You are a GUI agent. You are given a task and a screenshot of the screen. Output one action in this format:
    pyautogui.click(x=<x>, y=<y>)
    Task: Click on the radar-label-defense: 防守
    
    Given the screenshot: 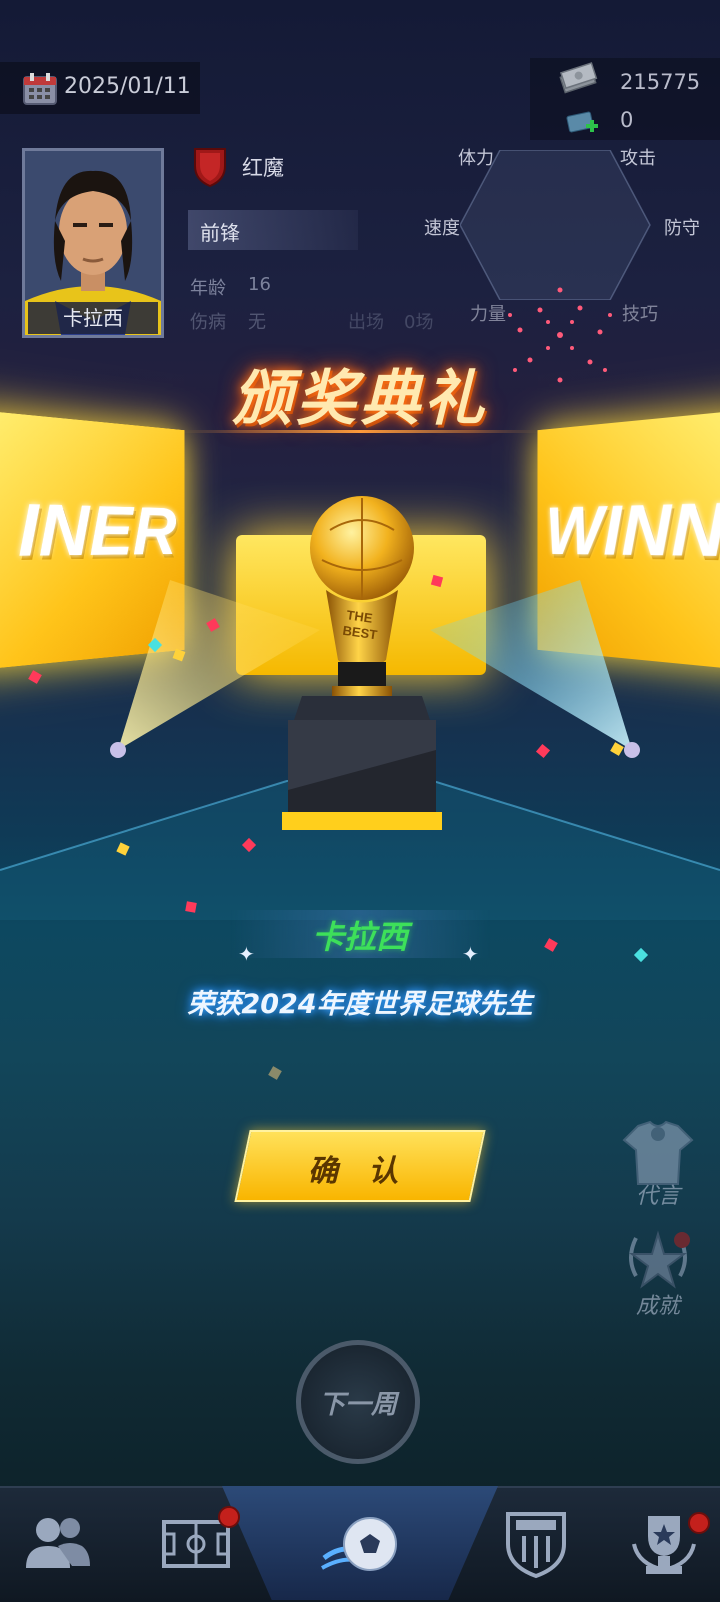 What is the action you would take?
    pyautogui.click(x=682, y=228)
    